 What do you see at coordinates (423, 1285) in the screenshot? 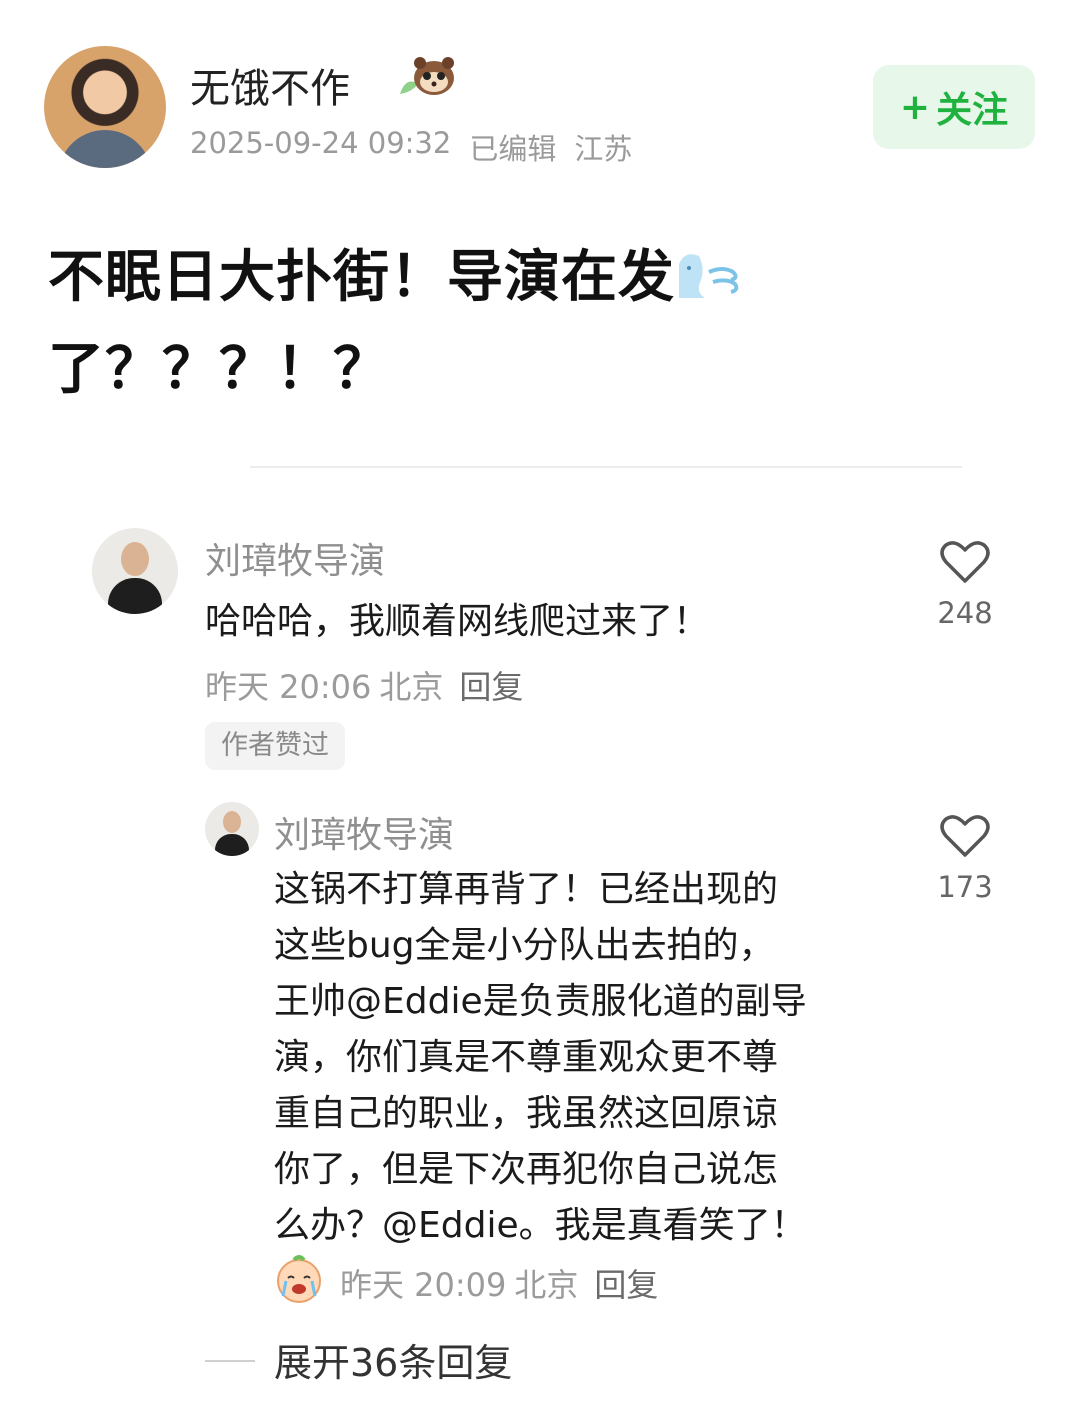
I see `reply-time: 昨天 20:09` at bounding box center [423, 1285].